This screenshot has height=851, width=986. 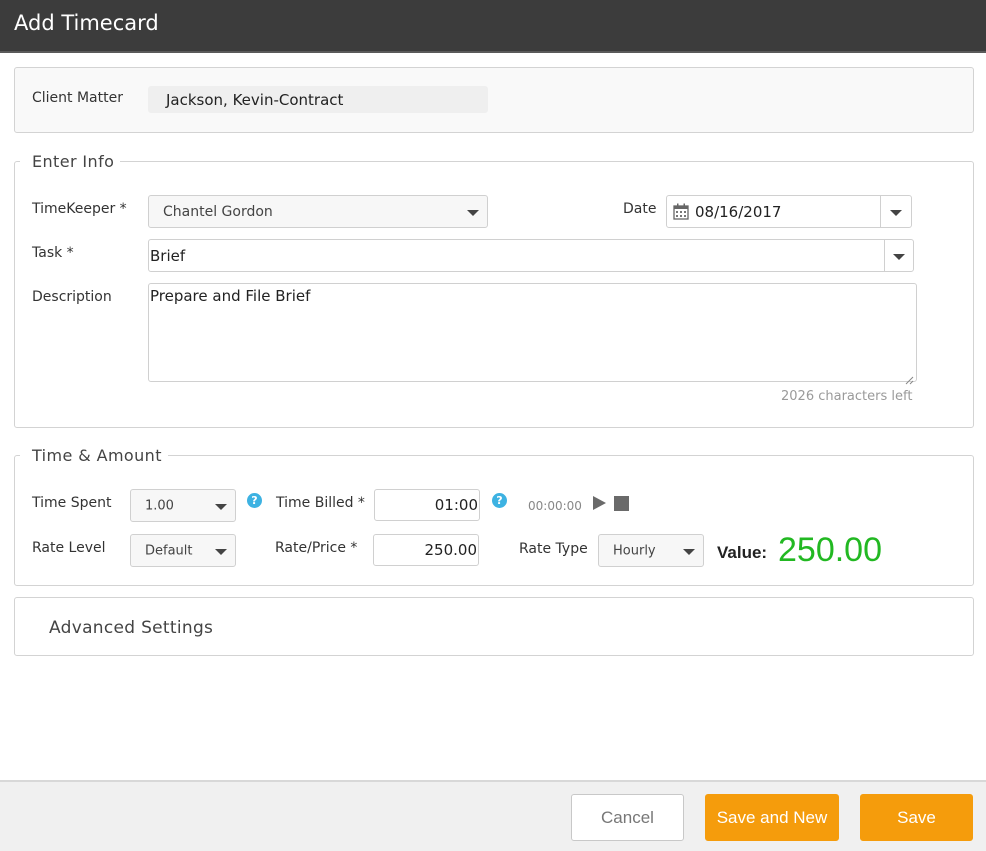 I want to click on rate-price-input: 250.00, so click(x=426, y=550).